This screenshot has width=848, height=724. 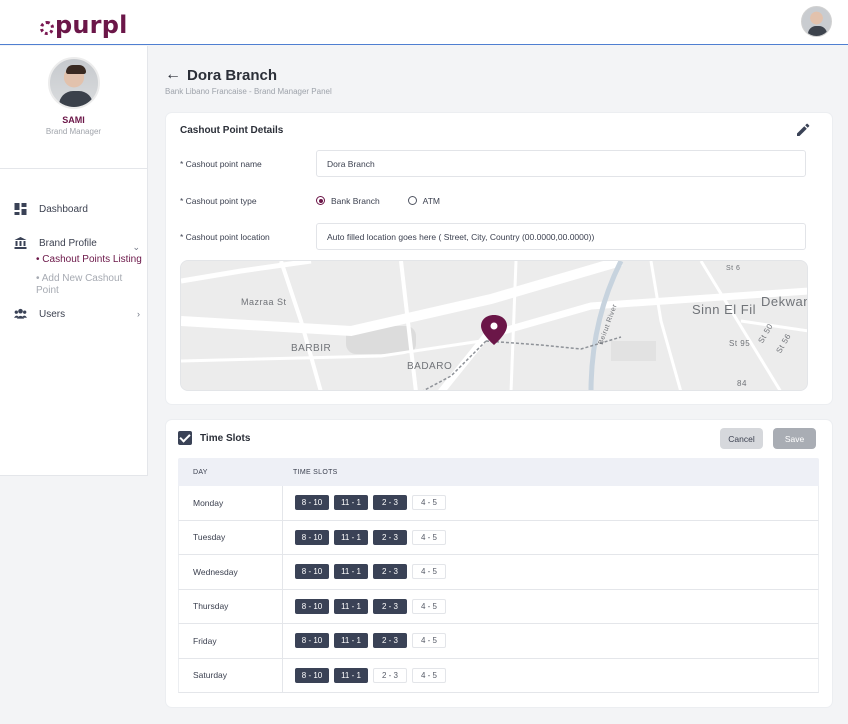 What do you see at coordinates (264, 302) in the screenshot?
I see `map-label: Mazraa St` at bounding box center [264, 302].